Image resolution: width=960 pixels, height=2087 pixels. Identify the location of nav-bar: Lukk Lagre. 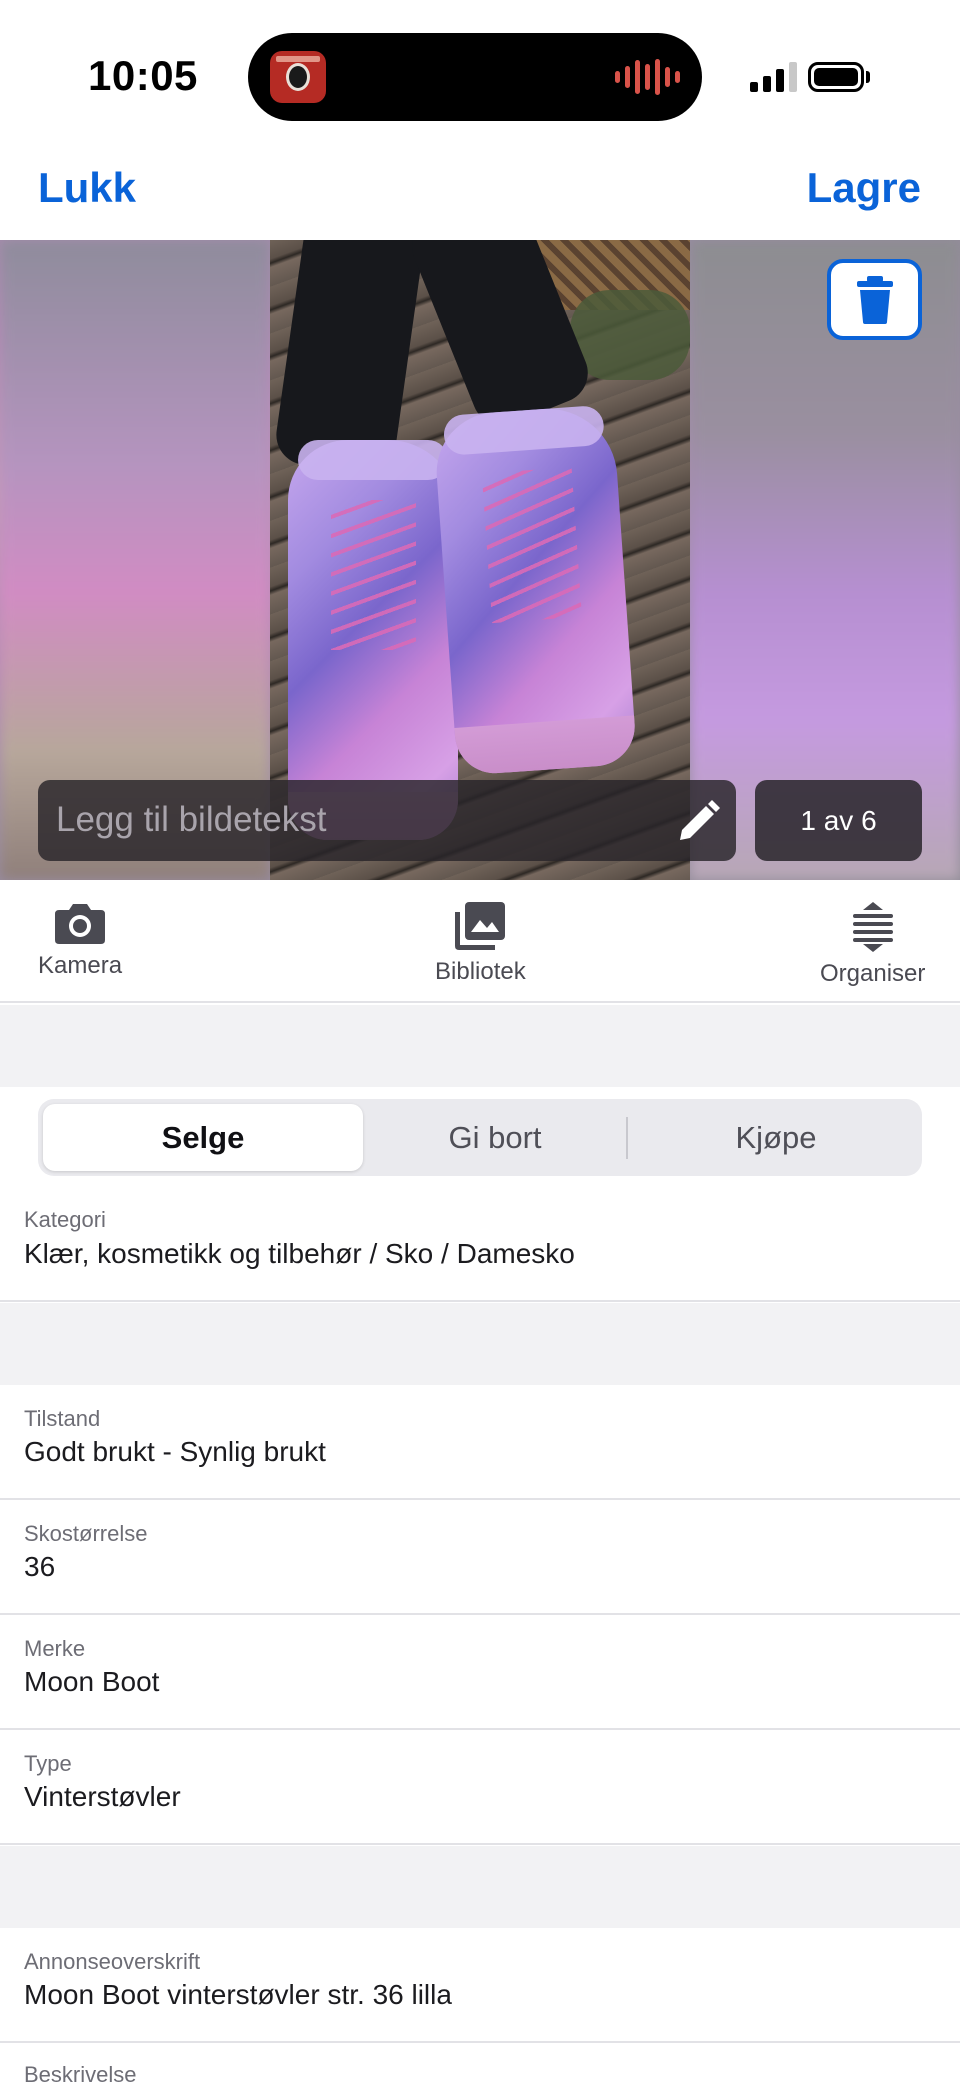
(480, 190).